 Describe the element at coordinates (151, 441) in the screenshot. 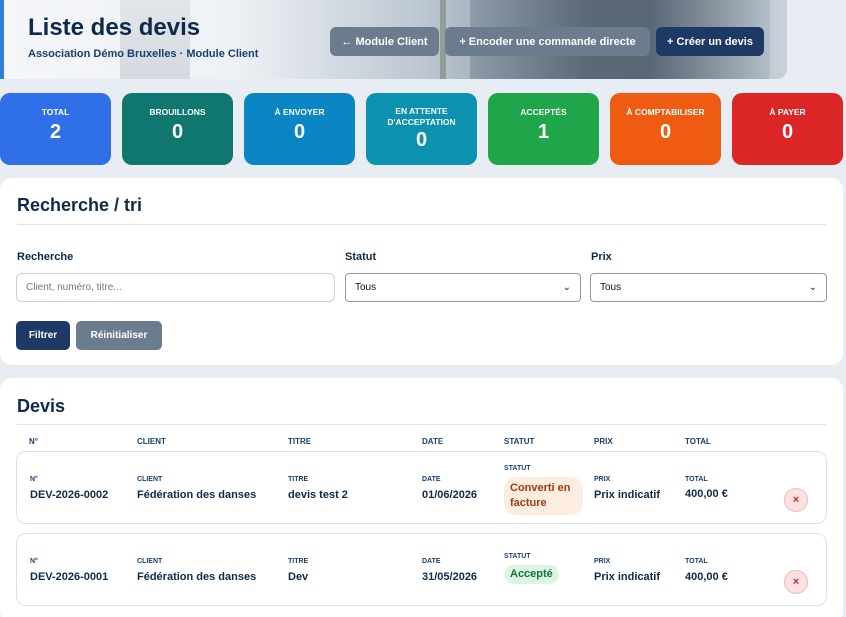

I see `column-header-client: CLIENT` at that location.